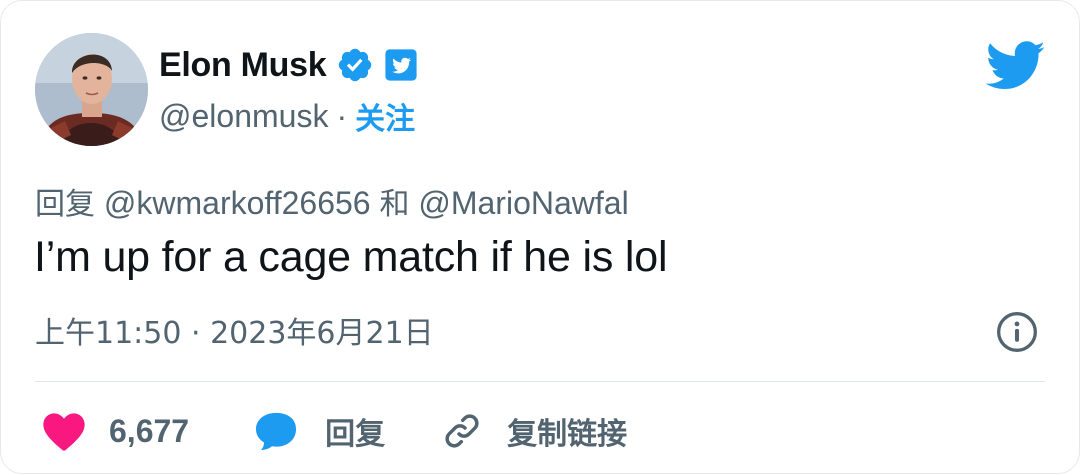 The width and height of the screenshot is (1080, 474). Describe the element at coordinates (243, 65) in the screenshot. I see `display-name: Elon Musk` at that location.